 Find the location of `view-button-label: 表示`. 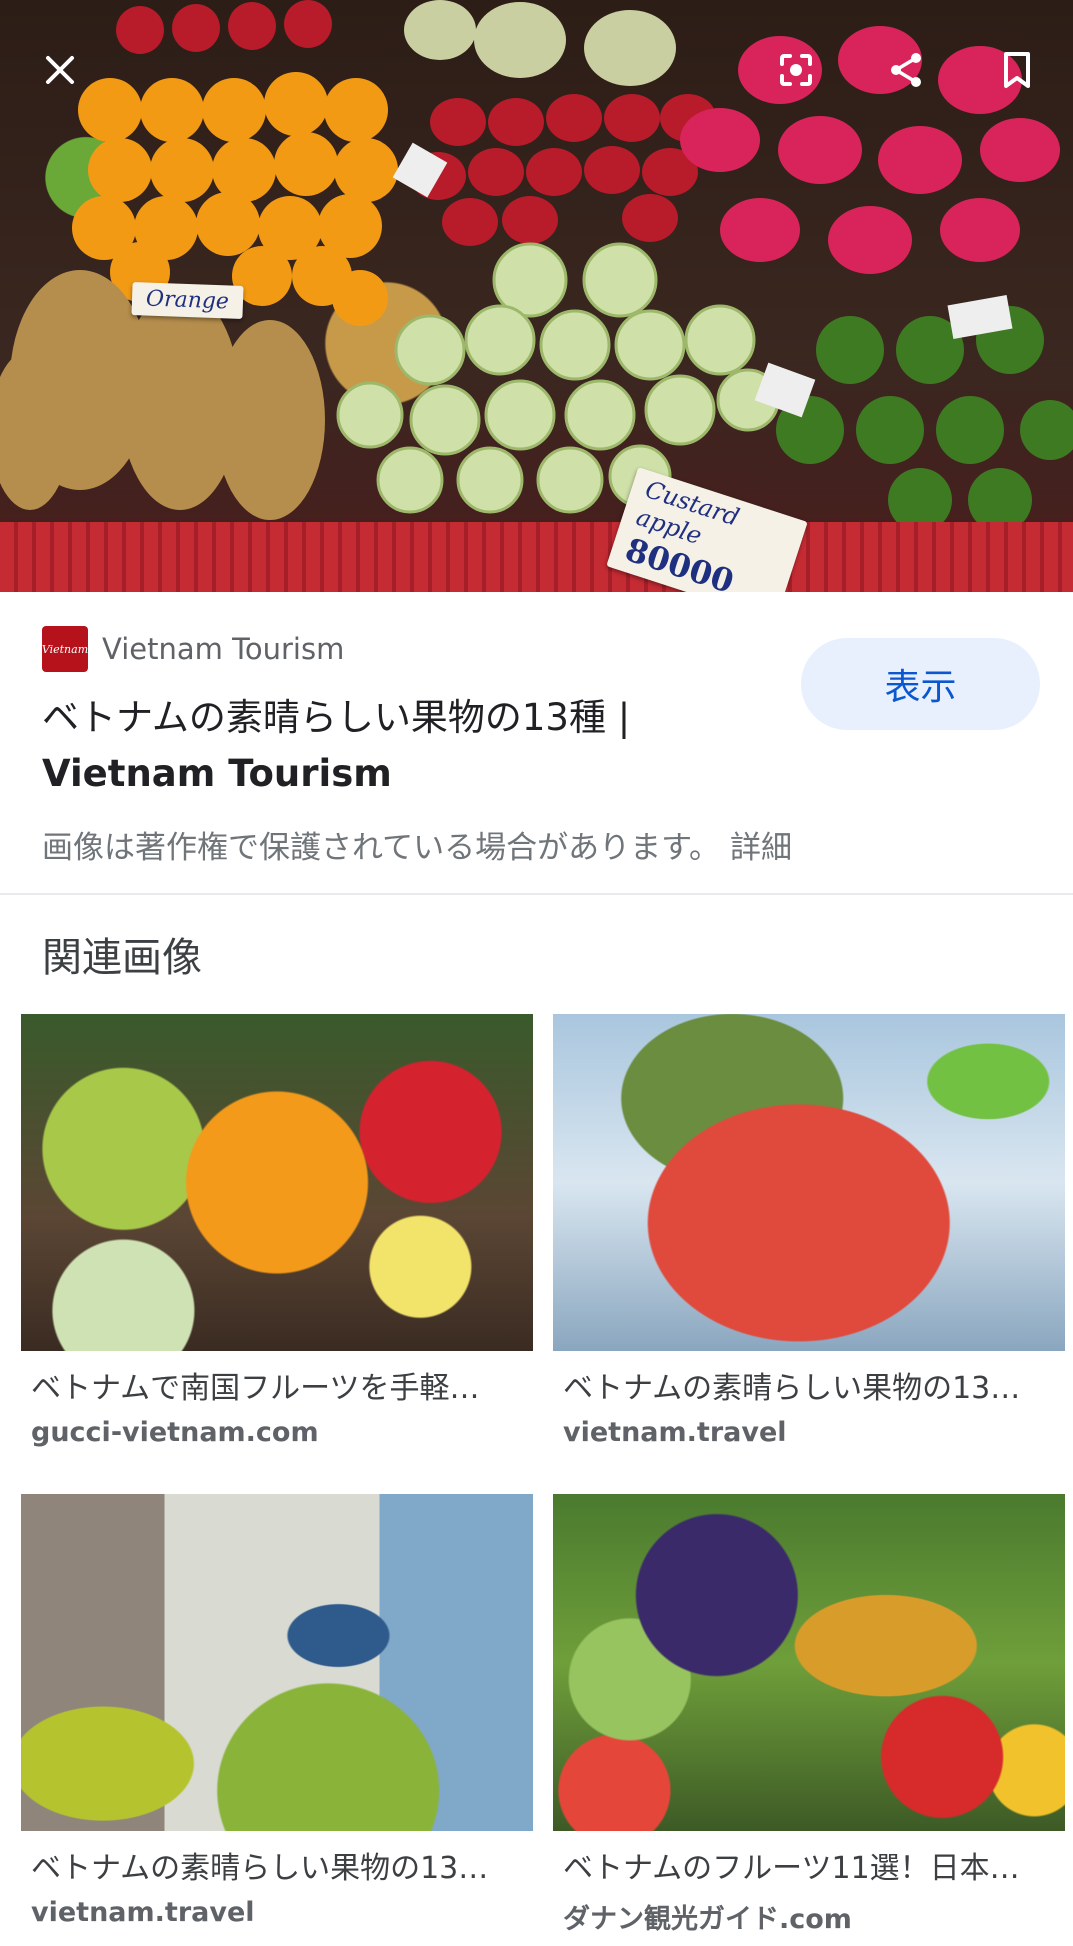

view-button-label: 表示 is located at coordinates (920, 687).